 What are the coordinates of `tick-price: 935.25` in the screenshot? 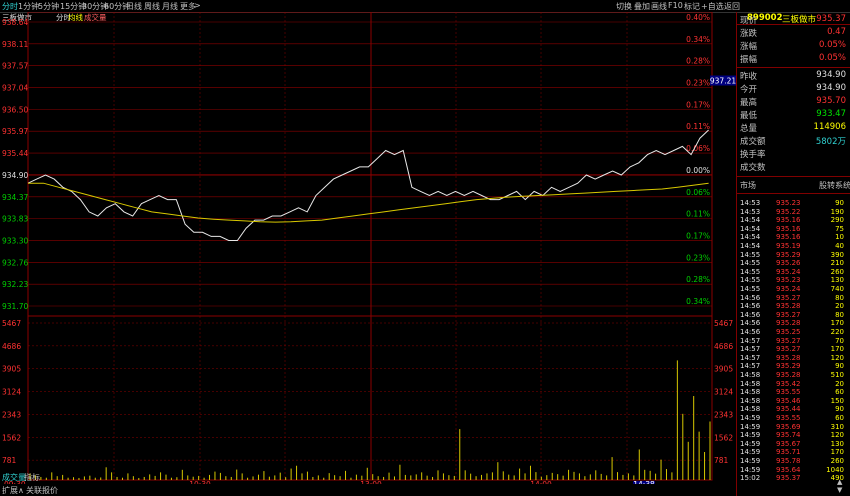 It's located at (788, 332).